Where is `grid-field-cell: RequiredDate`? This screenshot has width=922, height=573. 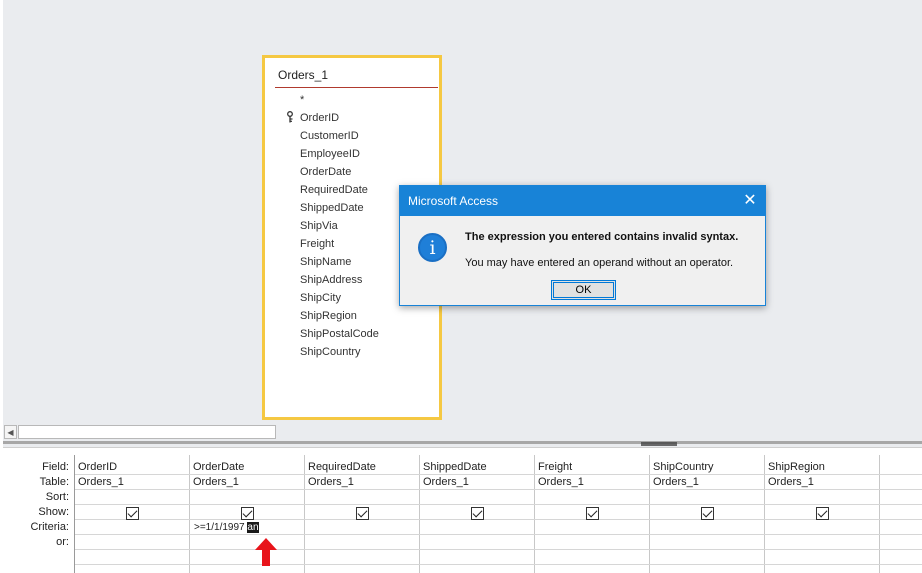
grid-field-cell: RequiredDate is located at coordinates (342, 467).